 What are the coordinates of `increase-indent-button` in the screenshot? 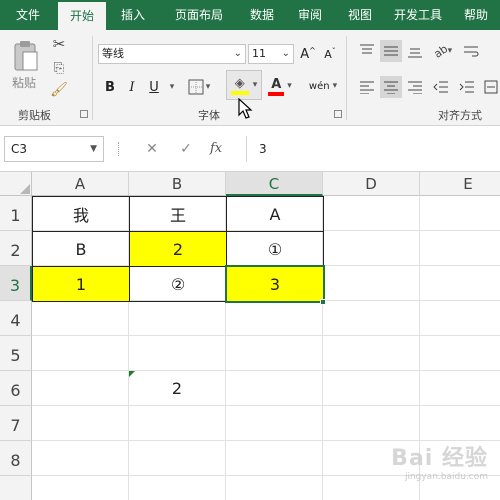 It's located at (467, 87).